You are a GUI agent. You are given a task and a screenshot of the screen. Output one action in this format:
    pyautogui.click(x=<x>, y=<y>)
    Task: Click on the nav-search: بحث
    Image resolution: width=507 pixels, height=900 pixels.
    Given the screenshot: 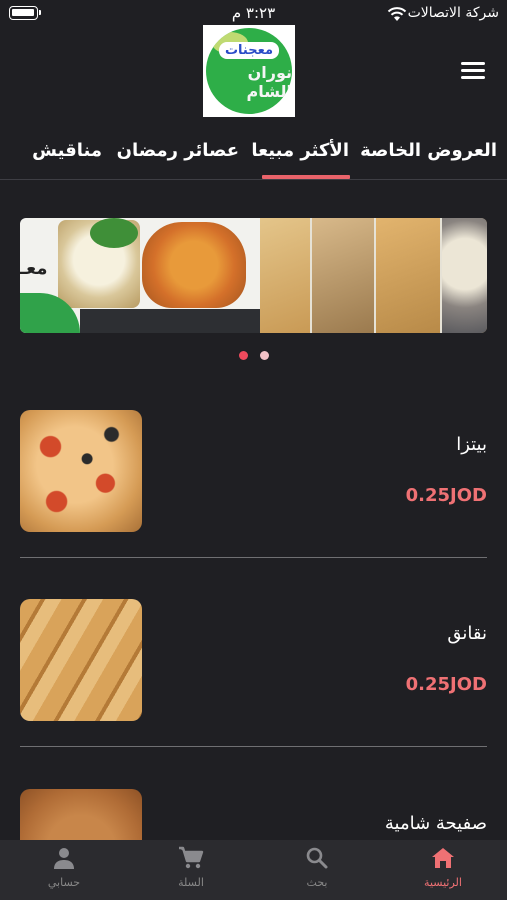 What is the action you would take?
    pyautogui.click(x=317, y=867)
    